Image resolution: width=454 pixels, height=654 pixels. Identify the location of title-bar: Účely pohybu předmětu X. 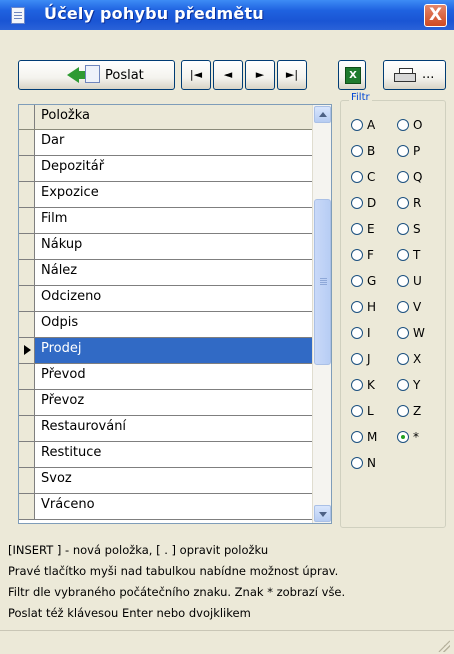
(227, 15).